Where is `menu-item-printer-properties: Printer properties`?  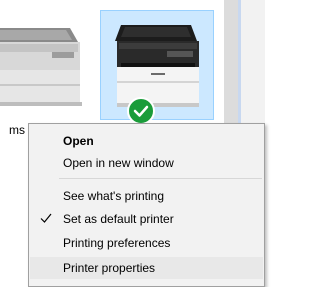 menu-item-printer-properties: Printer properties is located at coordinates (146, 268).